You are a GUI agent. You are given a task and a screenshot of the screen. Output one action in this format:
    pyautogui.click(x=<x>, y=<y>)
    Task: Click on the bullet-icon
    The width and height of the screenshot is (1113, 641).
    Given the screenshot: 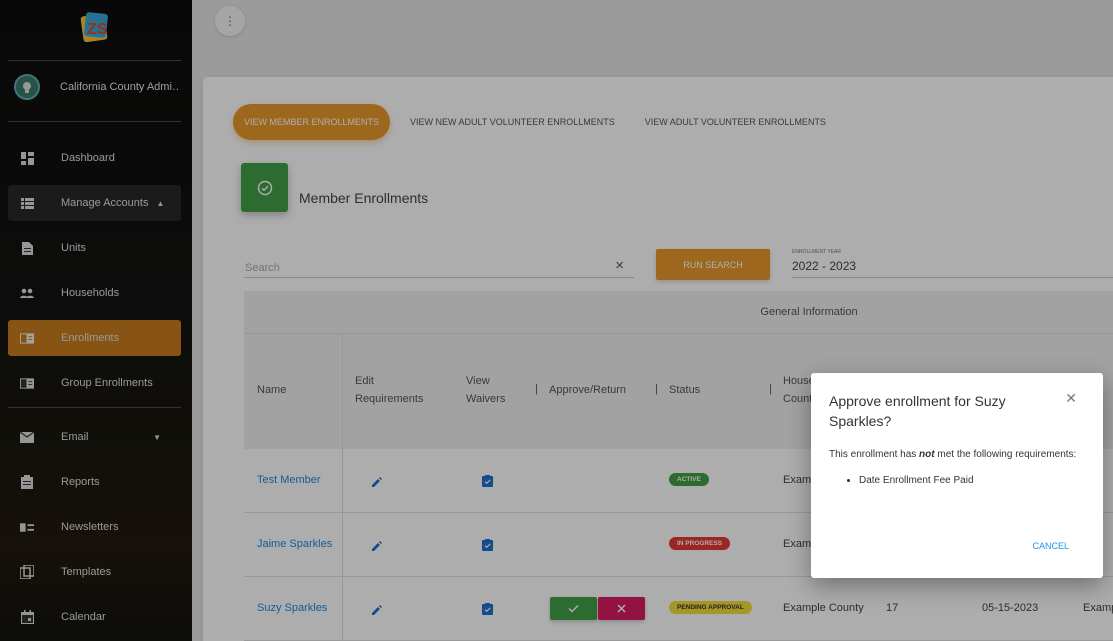 What is the action you would take?
    pyautogui.click(x=848, y=480)
    